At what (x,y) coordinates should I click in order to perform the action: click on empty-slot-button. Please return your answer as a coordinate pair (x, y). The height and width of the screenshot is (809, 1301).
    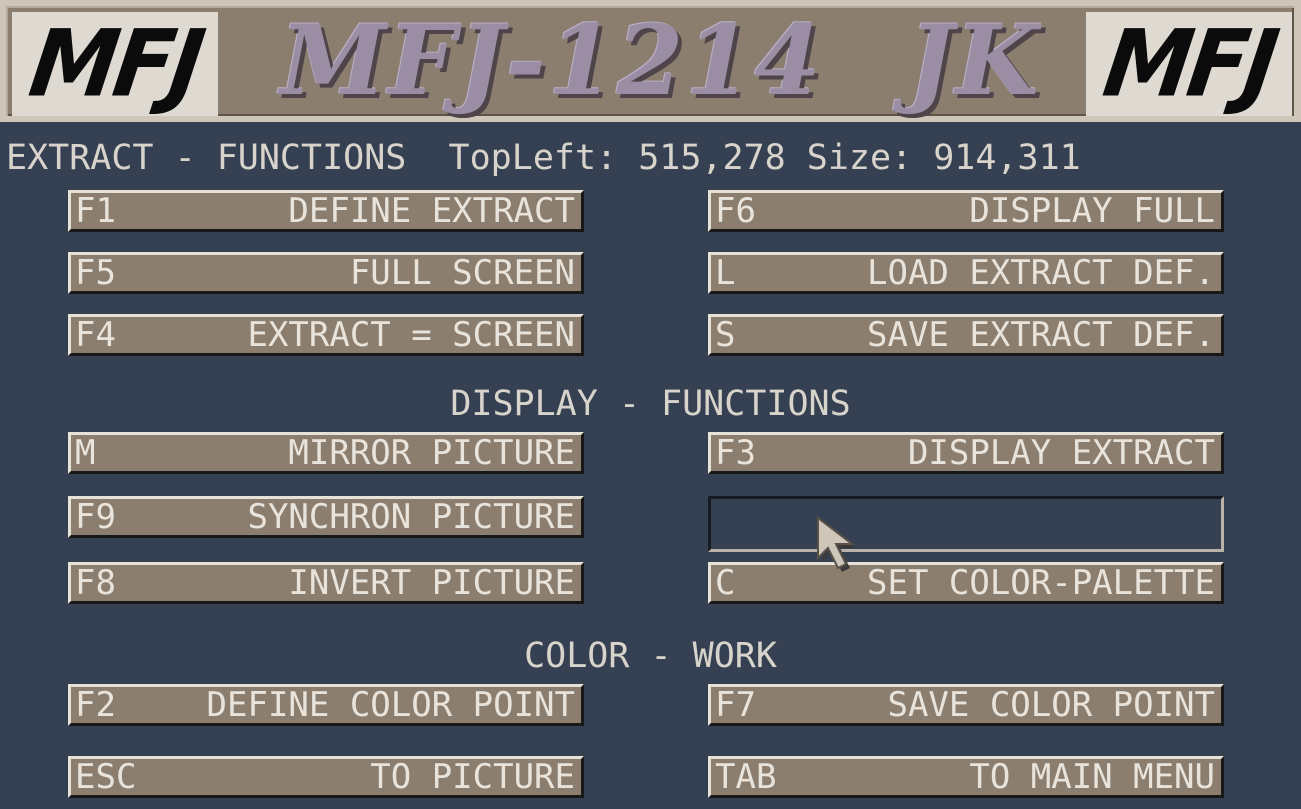
    Looking at the image, I should click on (966, 524).